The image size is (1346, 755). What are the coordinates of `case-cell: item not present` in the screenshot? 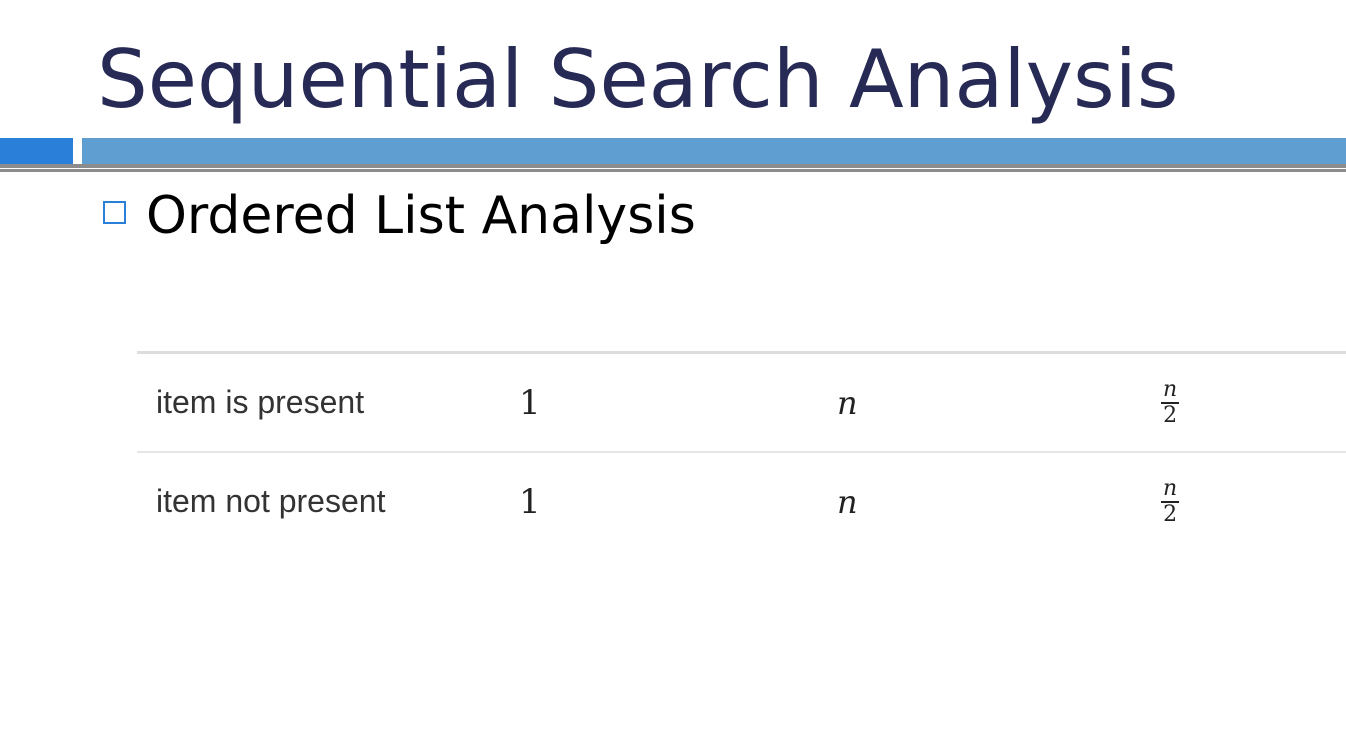 It's located at (271, 501).